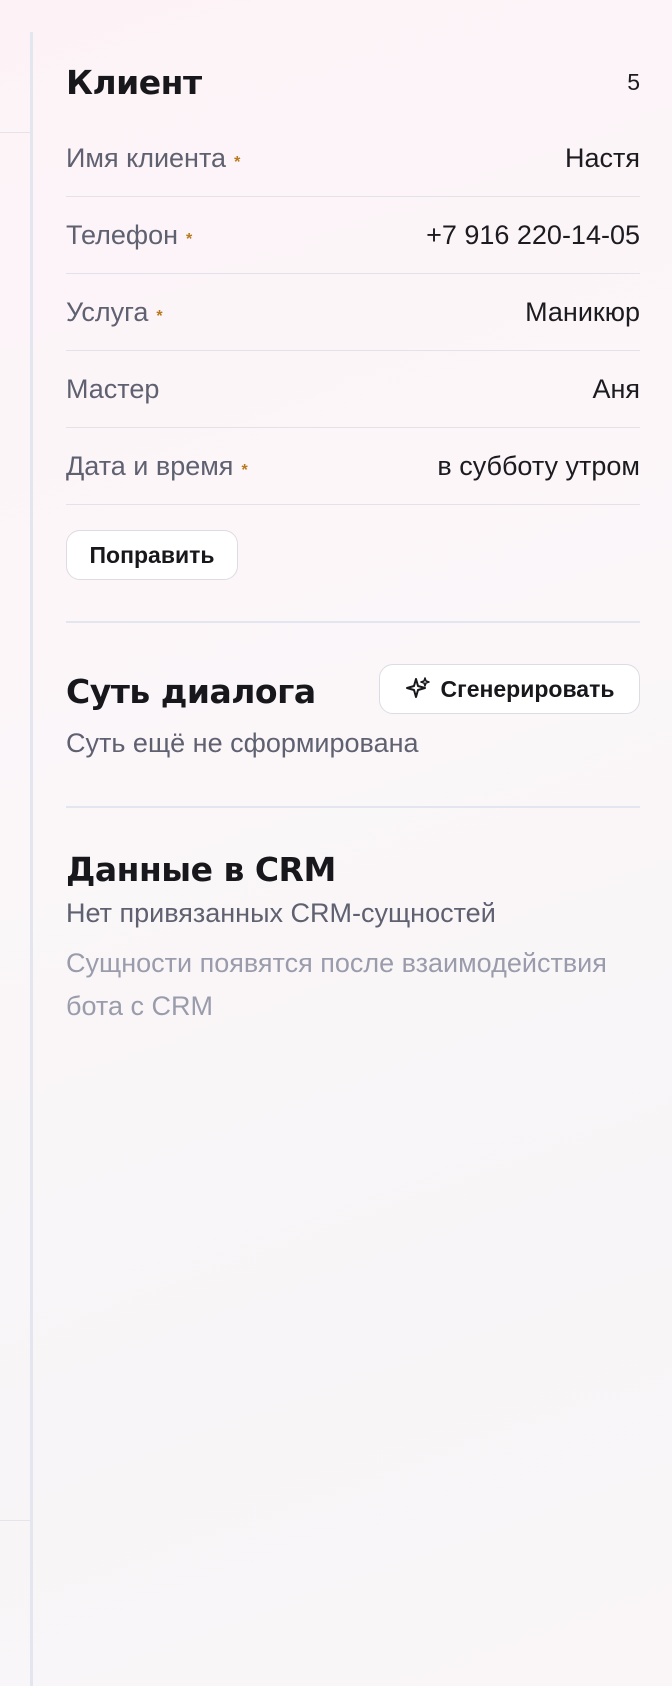  I want to click on field-label-service: Услуга, so click(107, 311).